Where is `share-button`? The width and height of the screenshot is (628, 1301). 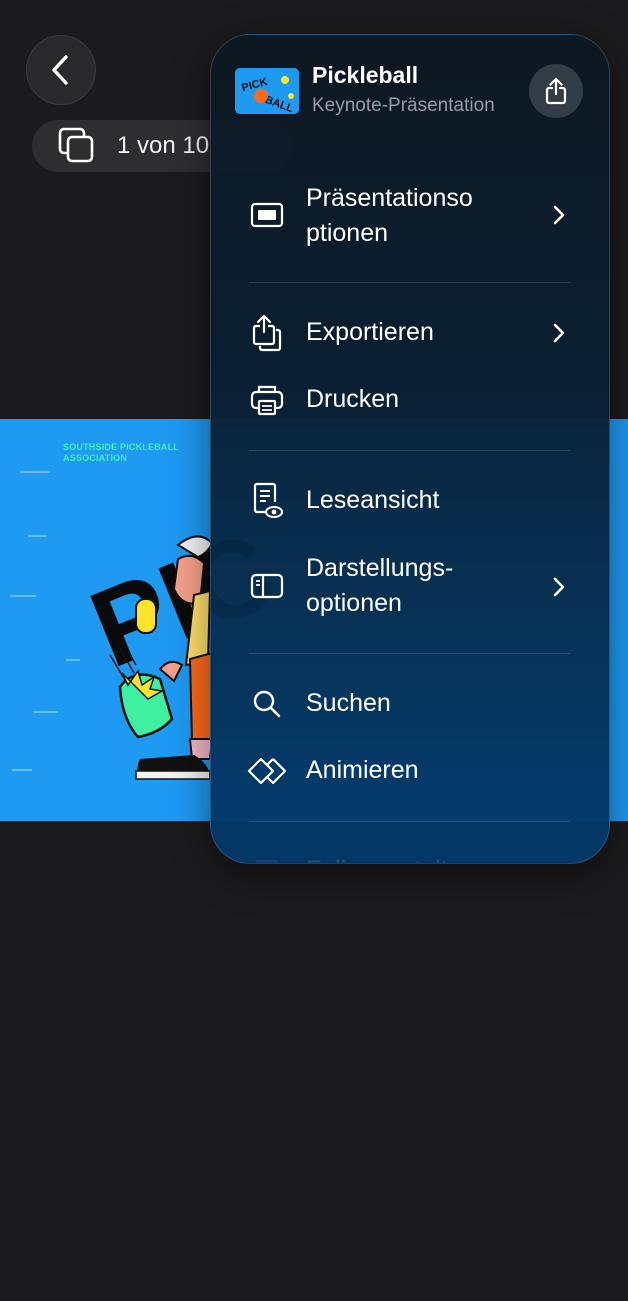
share-button is located at coordinates (556, 91).